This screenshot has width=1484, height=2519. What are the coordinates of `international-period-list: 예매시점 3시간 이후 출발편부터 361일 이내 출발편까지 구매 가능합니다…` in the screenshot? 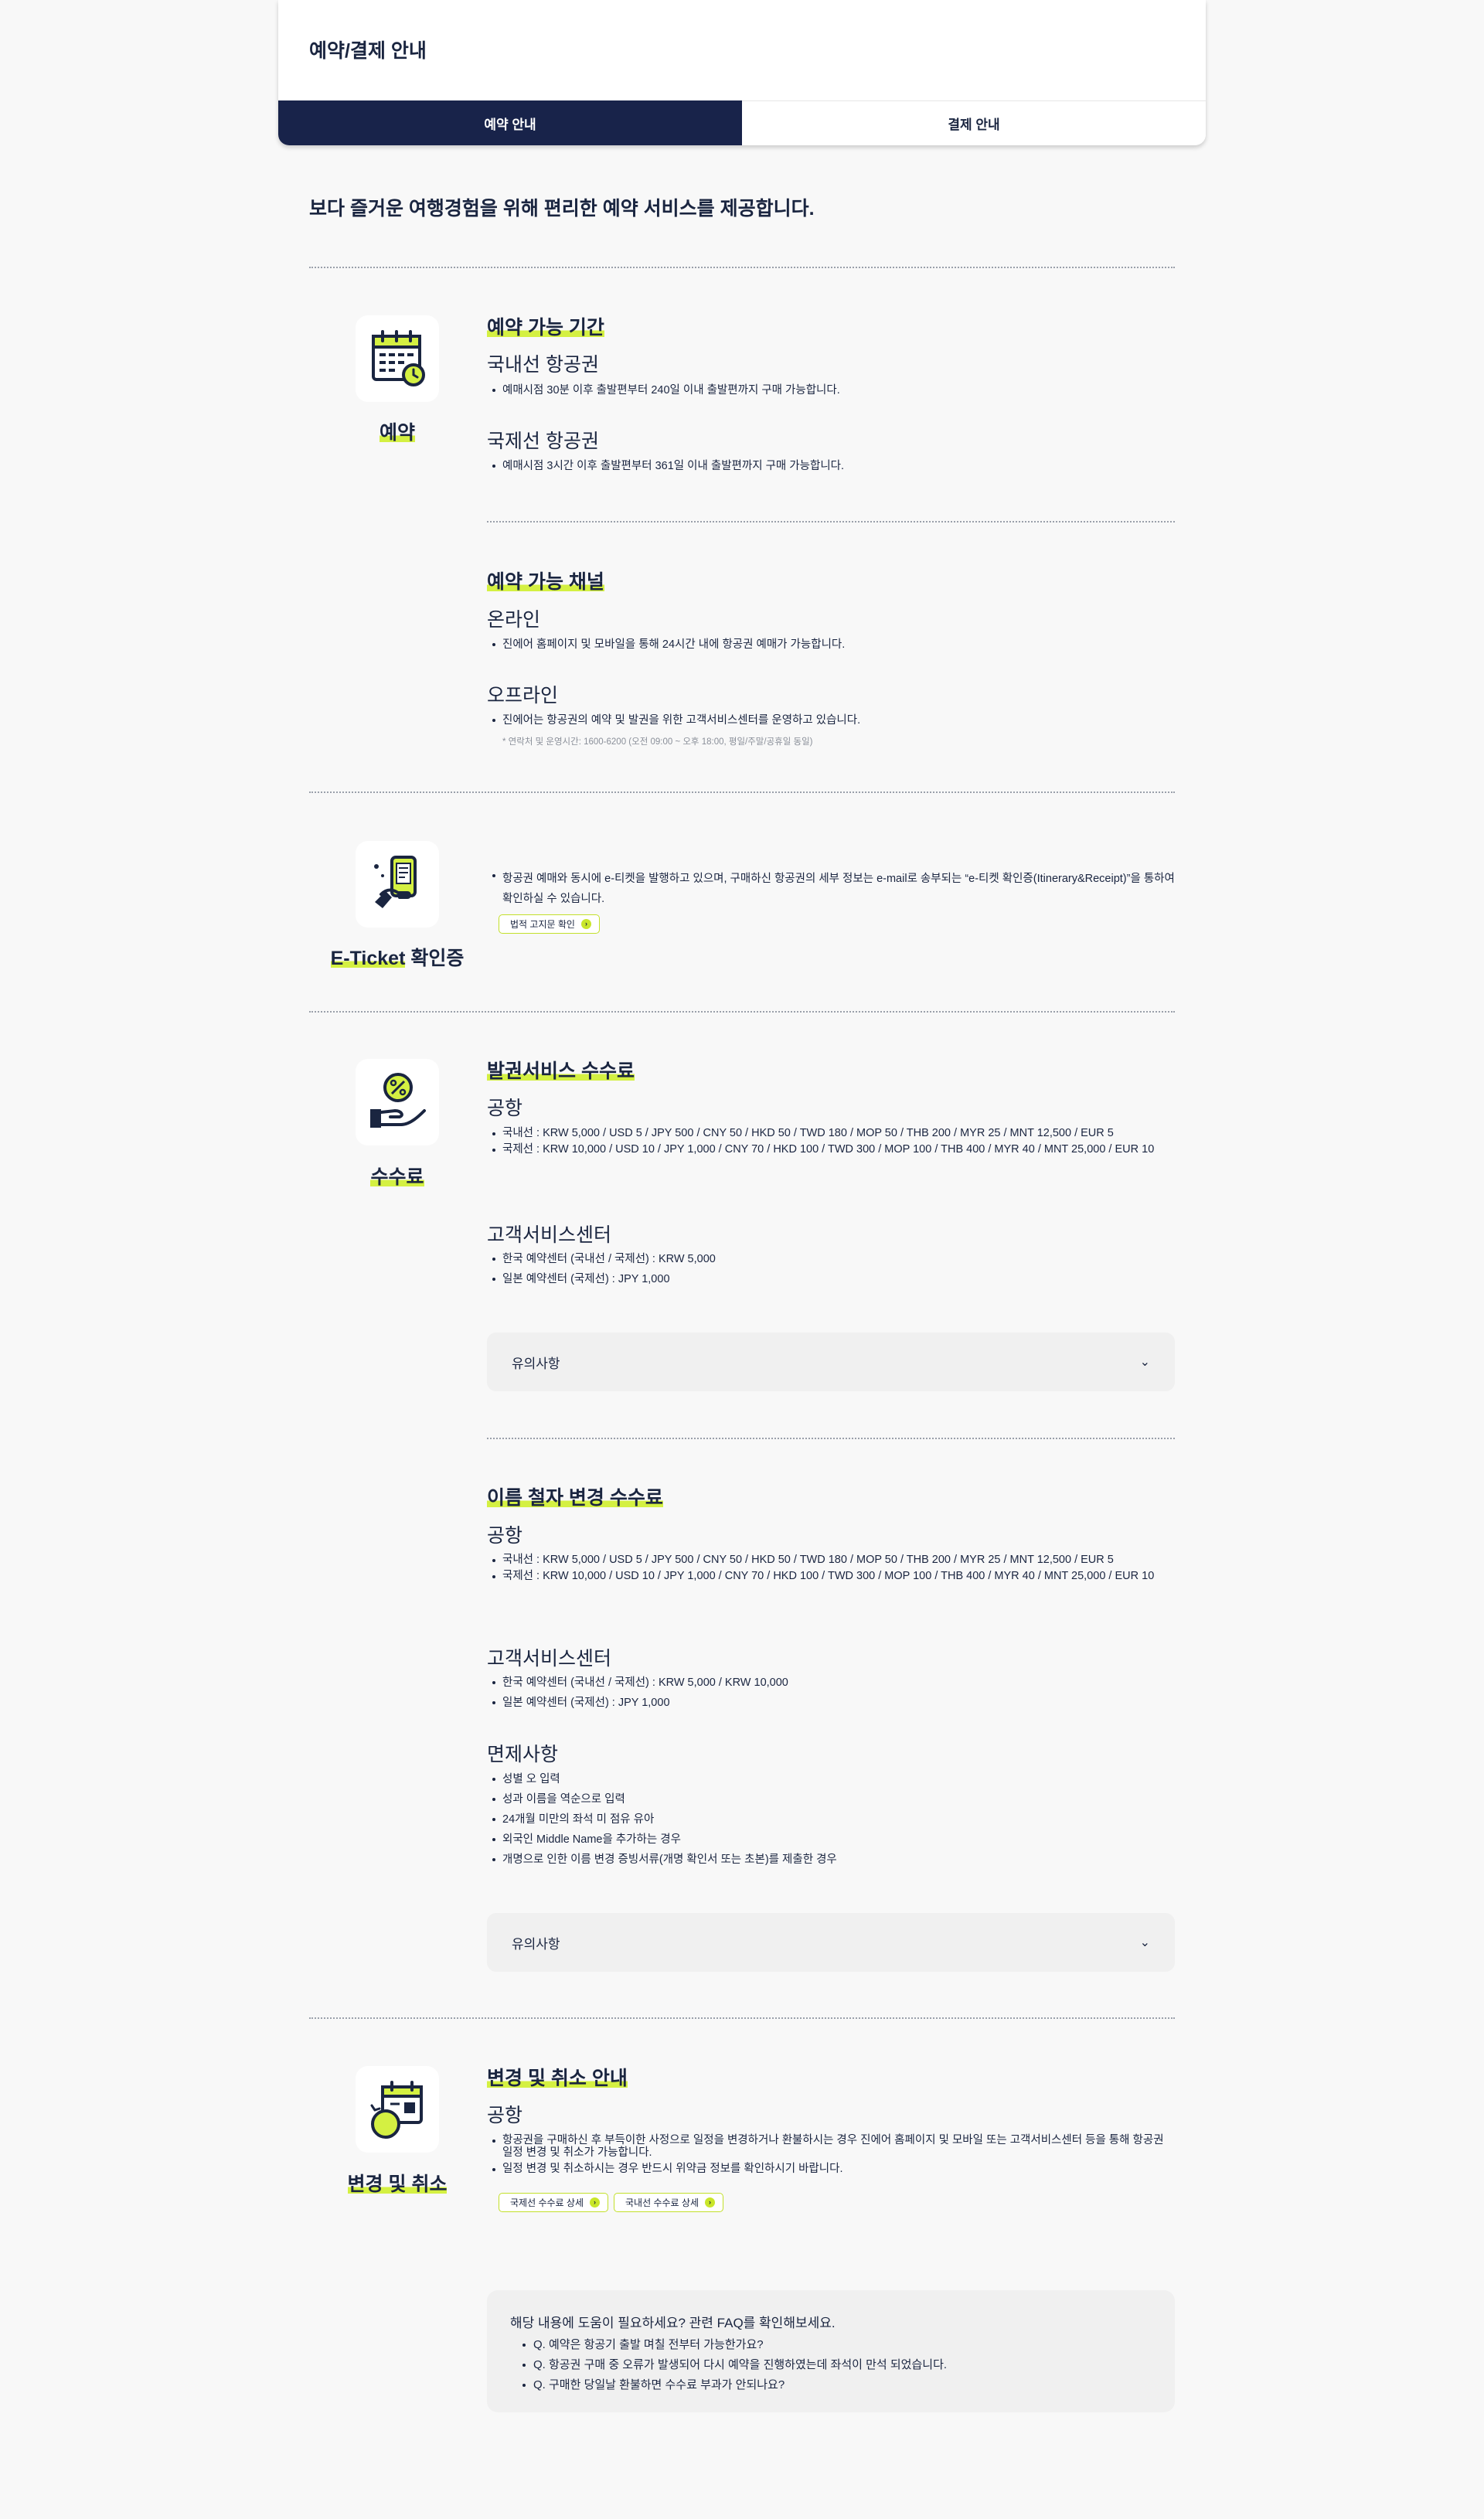 It's located at (831, 469).